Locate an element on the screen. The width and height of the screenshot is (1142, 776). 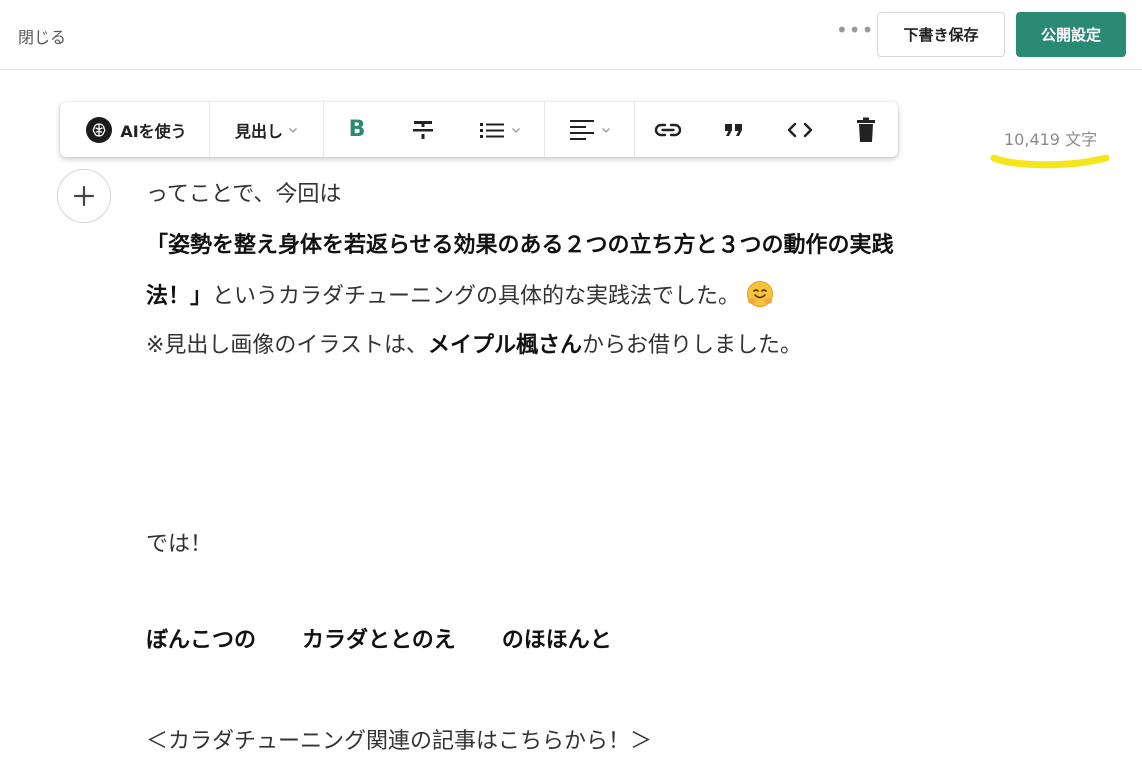
add-block-button is located at coordinates (84, 196).